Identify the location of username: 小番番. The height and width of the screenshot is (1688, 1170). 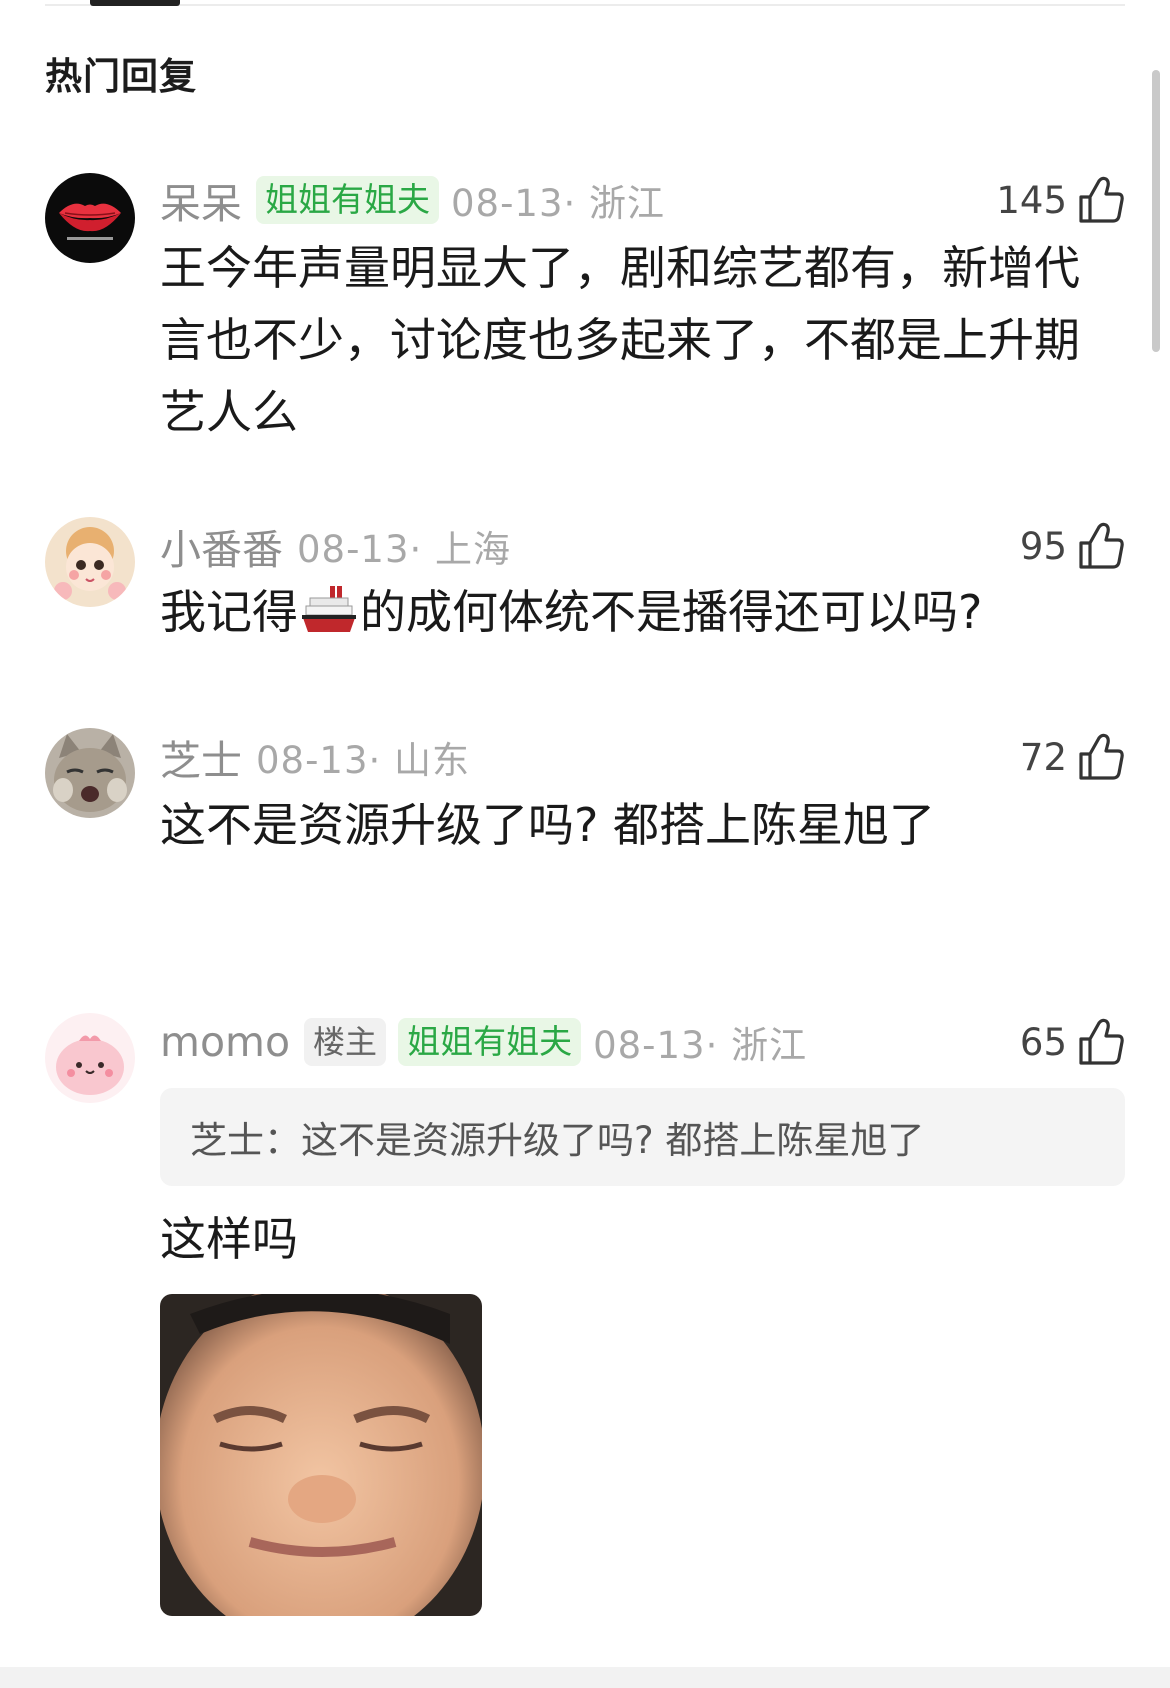
(221, 546).